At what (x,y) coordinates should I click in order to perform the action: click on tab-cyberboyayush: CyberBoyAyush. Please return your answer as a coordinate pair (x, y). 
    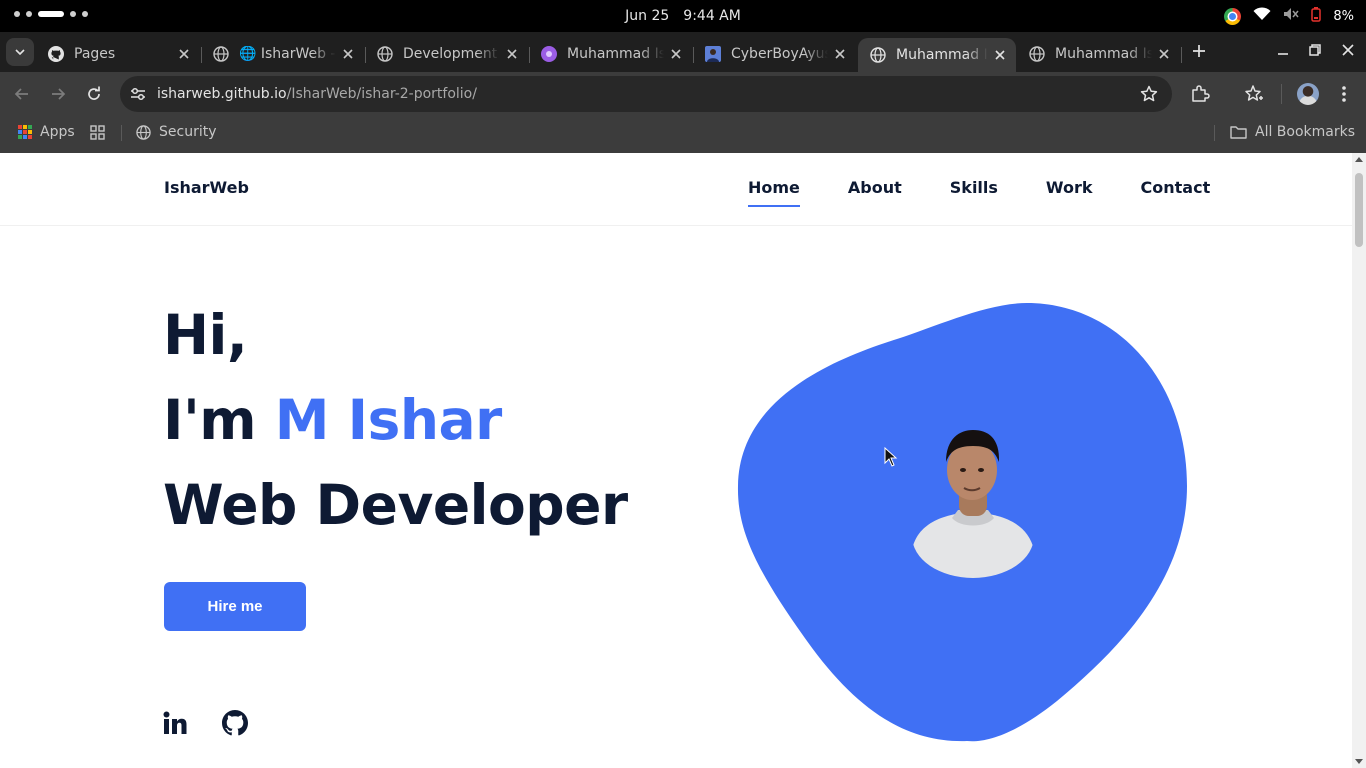
    Looking at the image, I should click on (774, 54).